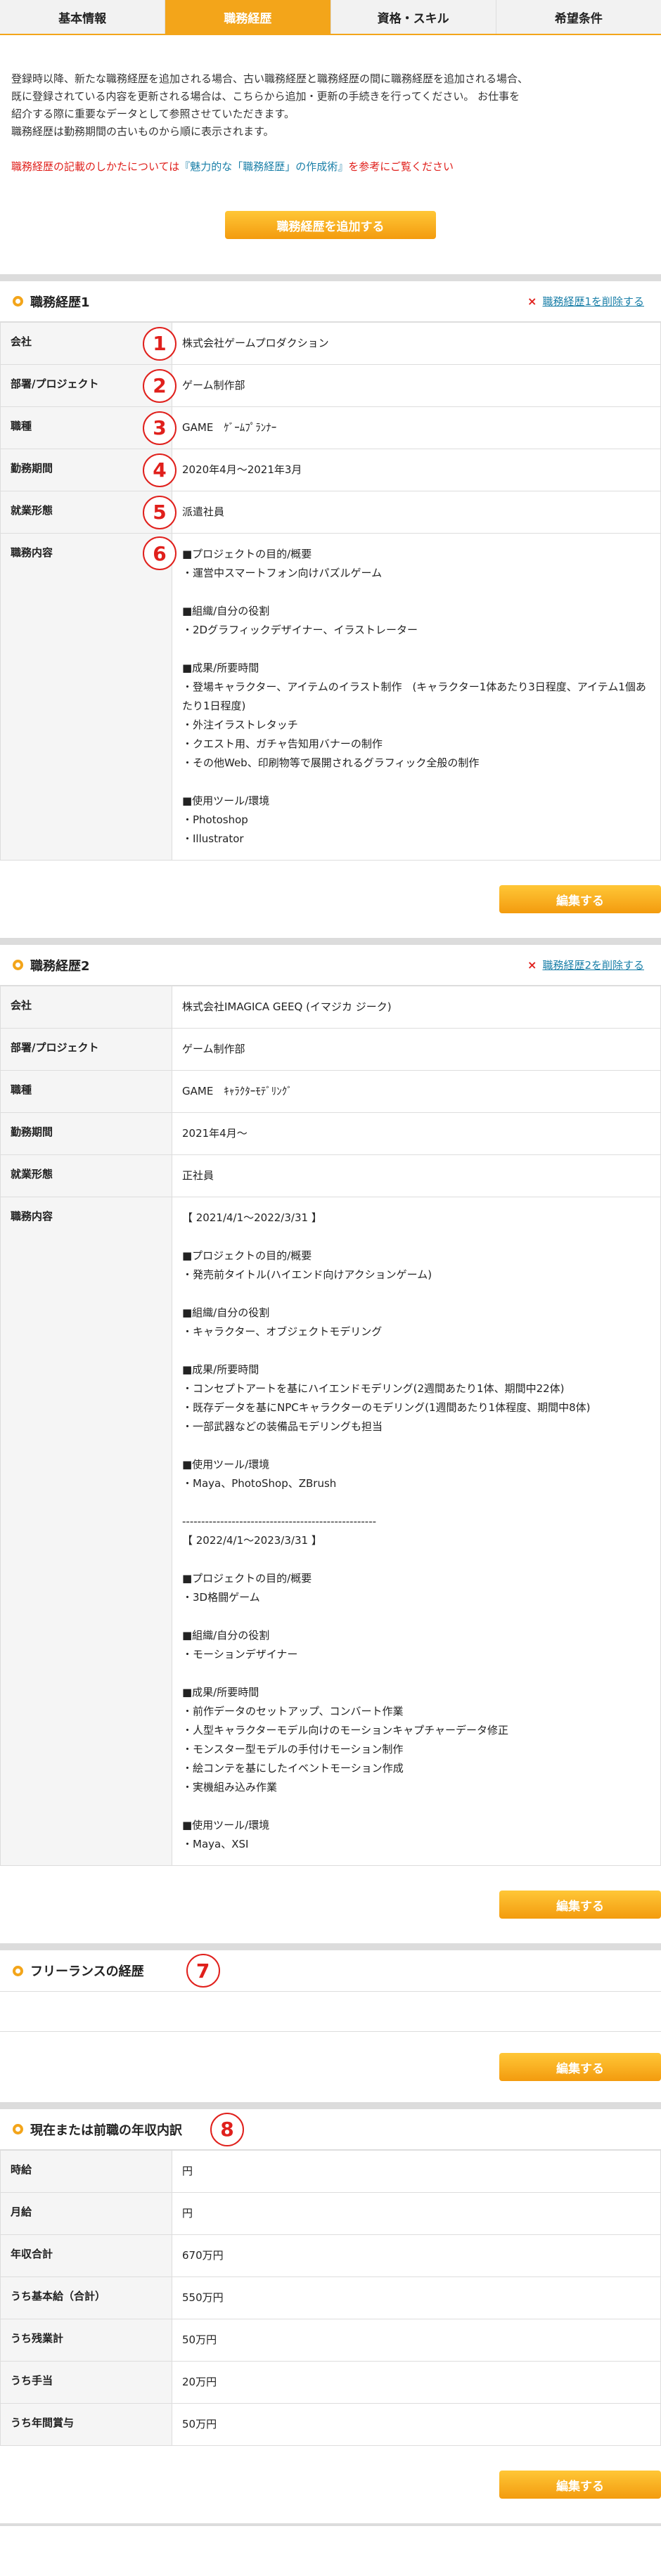 Image resolution: width=661 pixels, height=2576 pixels. I want to click on label-company: 会社, so click(21, 341).